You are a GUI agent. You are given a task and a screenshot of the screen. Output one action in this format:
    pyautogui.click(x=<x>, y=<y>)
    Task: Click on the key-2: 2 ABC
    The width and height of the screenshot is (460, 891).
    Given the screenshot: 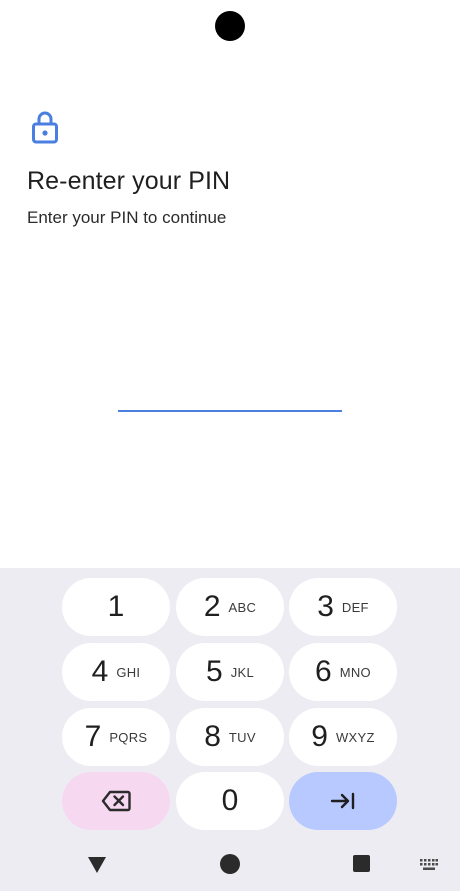 What is the action you would take?
    pyautogui.click(x=230, y=607)
    